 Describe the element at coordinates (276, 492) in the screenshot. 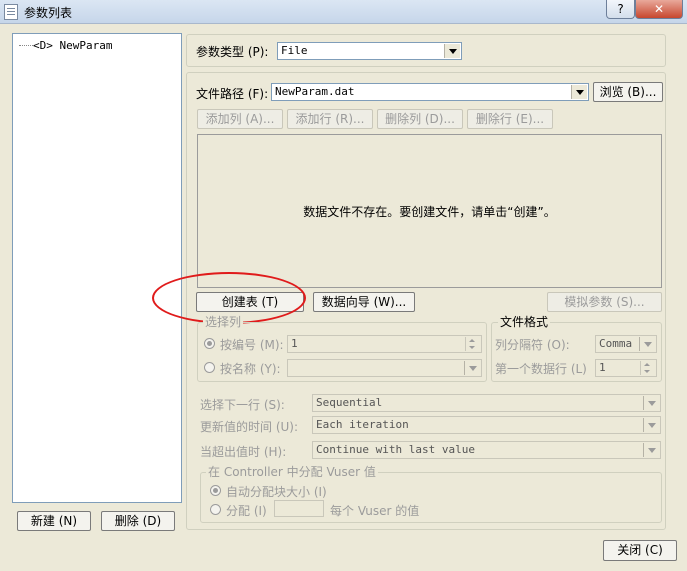

I see `auto-allocate-label: 自动分配块大小 (I)` at that location.